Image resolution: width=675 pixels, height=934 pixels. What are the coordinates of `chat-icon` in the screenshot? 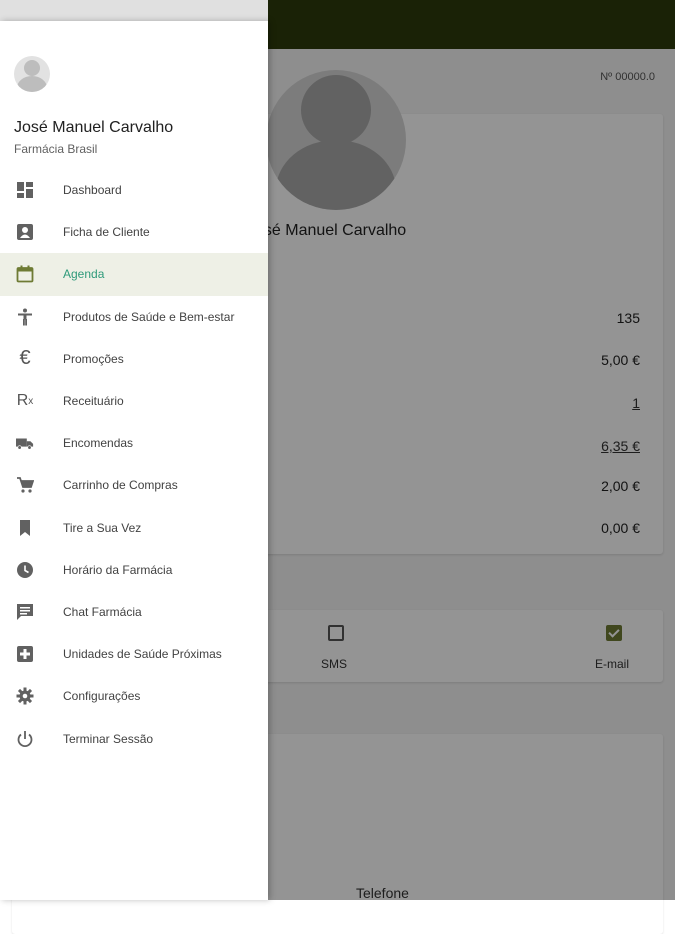 It's located at (25, 612).